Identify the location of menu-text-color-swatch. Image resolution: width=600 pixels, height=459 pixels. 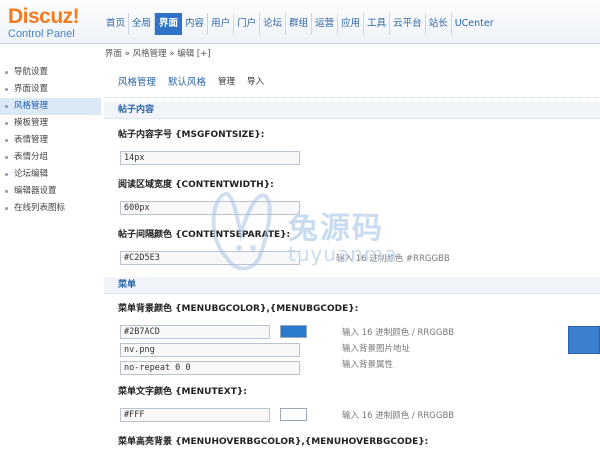
(293, 414).